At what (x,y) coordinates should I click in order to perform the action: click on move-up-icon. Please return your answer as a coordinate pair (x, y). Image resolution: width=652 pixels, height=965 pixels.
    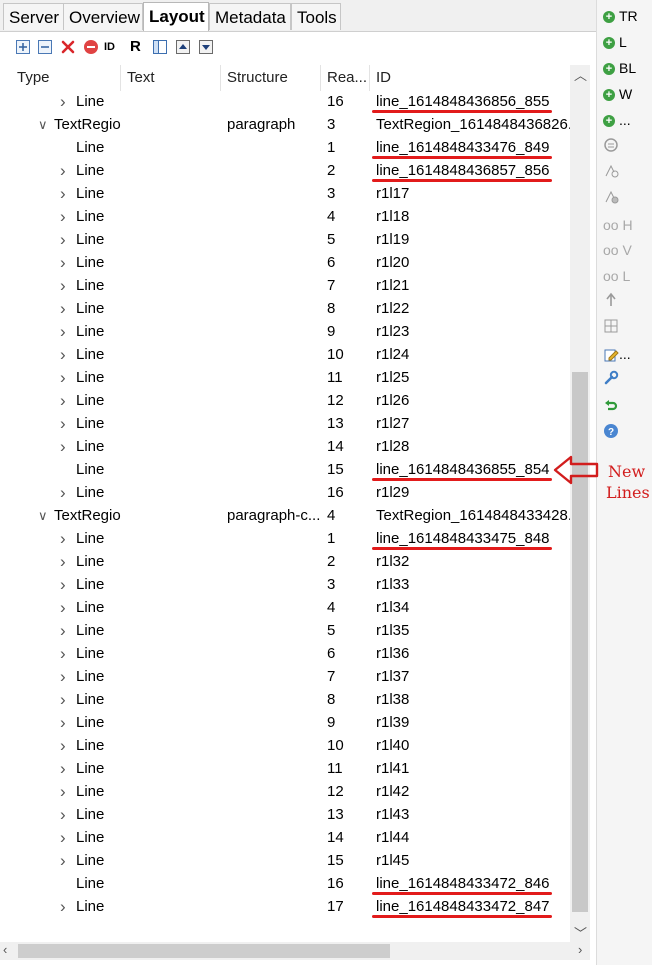
    Looking at the image, I should click on (183, 47).